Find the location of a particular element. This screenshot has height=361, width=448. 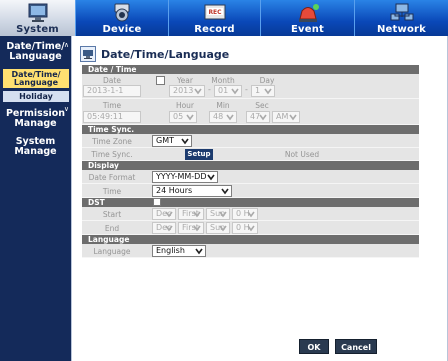

sidebar-subitem-label: Holiday is located at coordinates (36, 96).